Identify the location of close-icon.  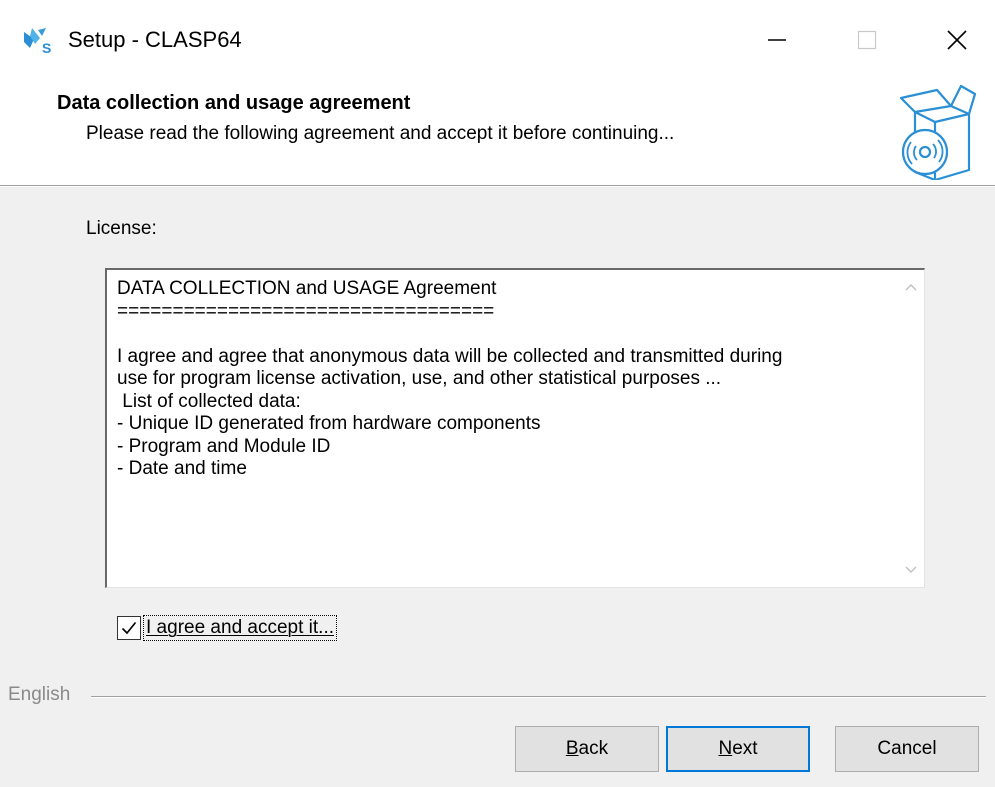
(957, 40).